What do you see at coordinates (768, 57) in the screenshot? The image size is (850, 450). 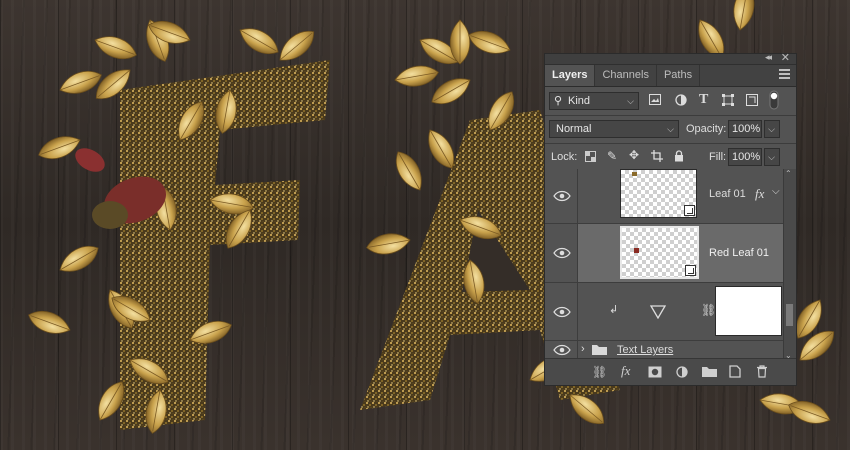 I see `collapse-icon: ◂◂` at bounding box center [768, 57].